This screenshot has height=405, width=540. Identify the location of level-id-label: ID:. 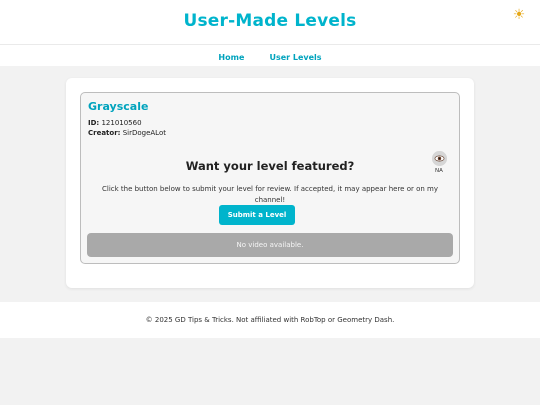
(94, 123).